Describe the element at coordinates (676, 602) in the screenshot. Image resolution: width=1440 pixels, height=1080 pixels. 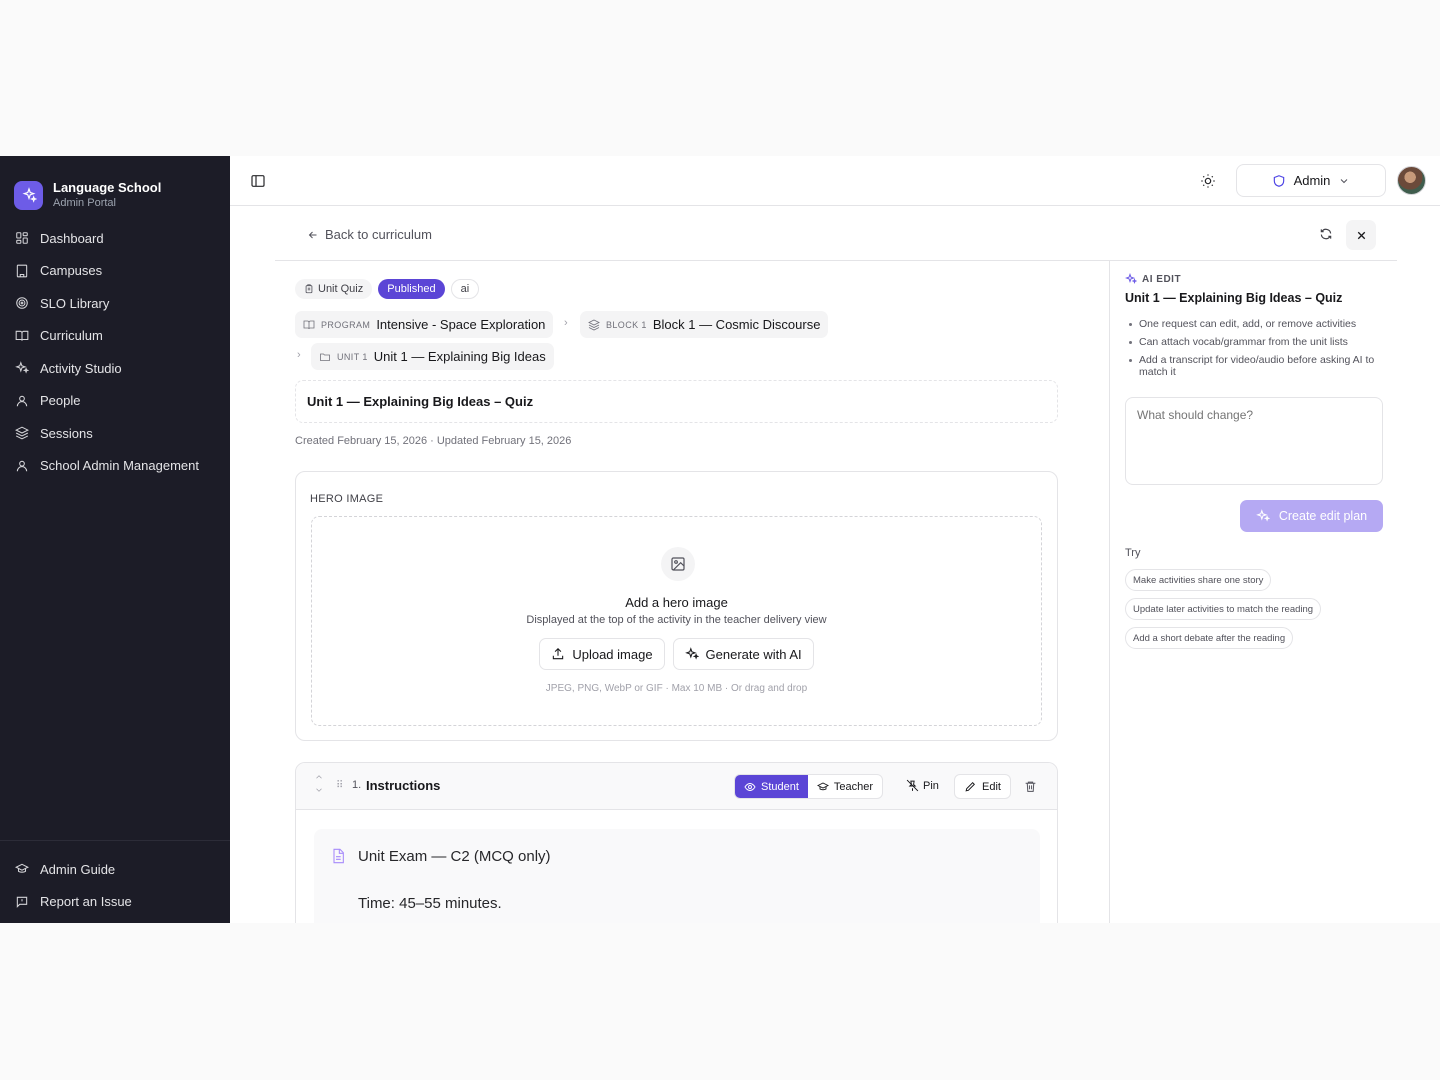
I see `hero-title: Add a hero image` at that location.